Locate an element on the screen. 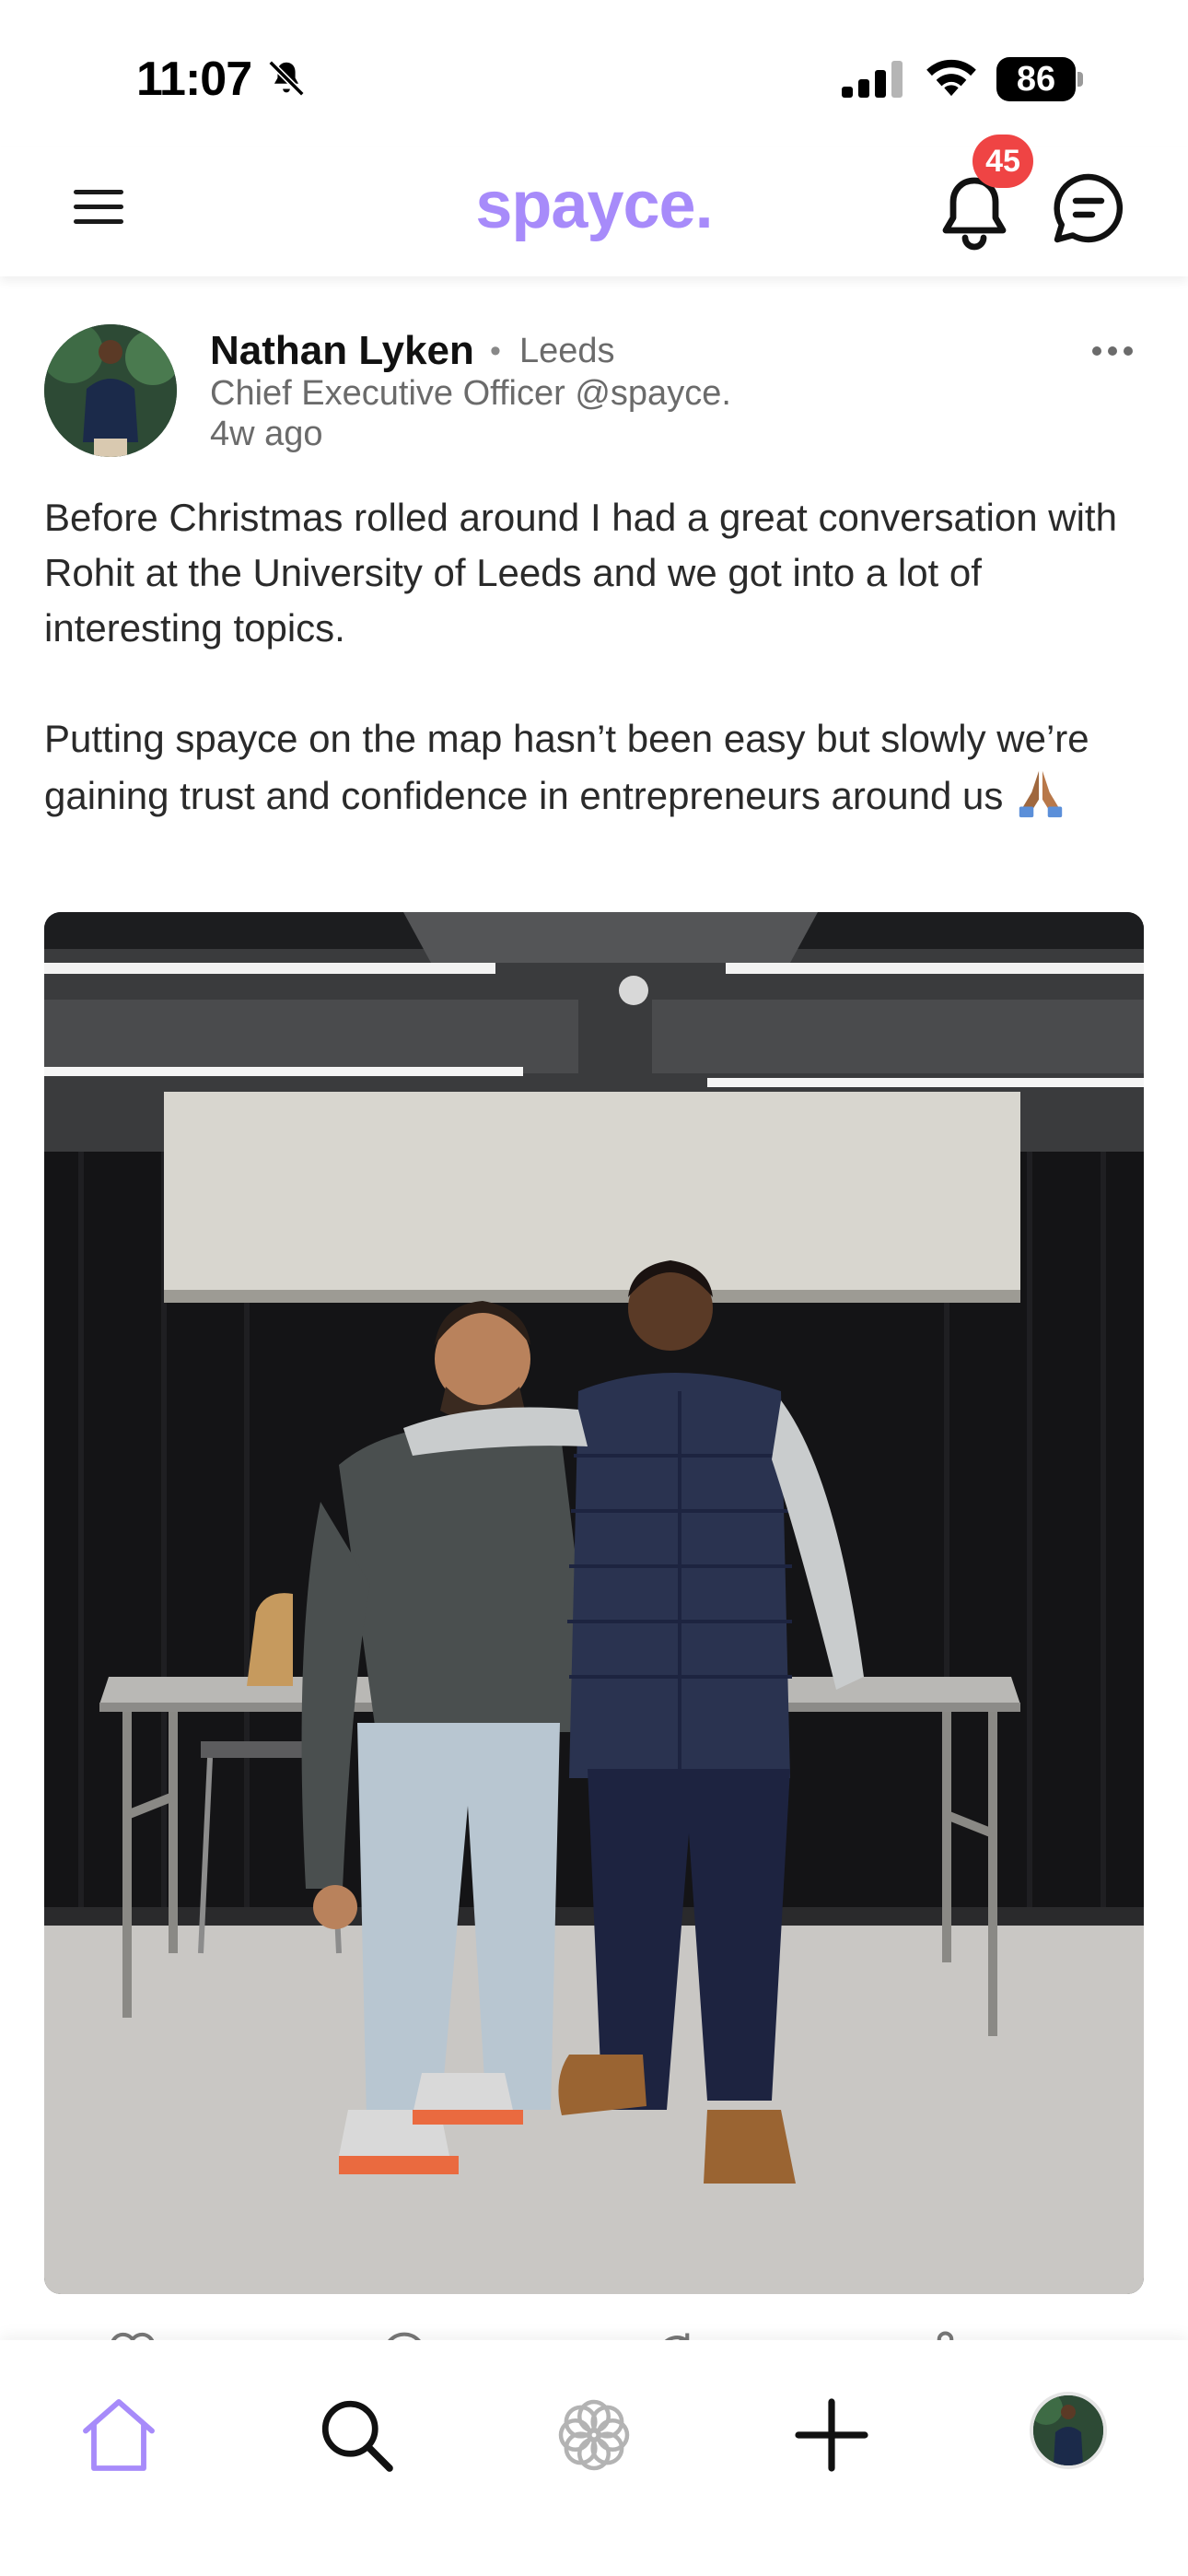 This screenshot has height=2576, width=1188. home-icon is located at coordinates (119, 2435).